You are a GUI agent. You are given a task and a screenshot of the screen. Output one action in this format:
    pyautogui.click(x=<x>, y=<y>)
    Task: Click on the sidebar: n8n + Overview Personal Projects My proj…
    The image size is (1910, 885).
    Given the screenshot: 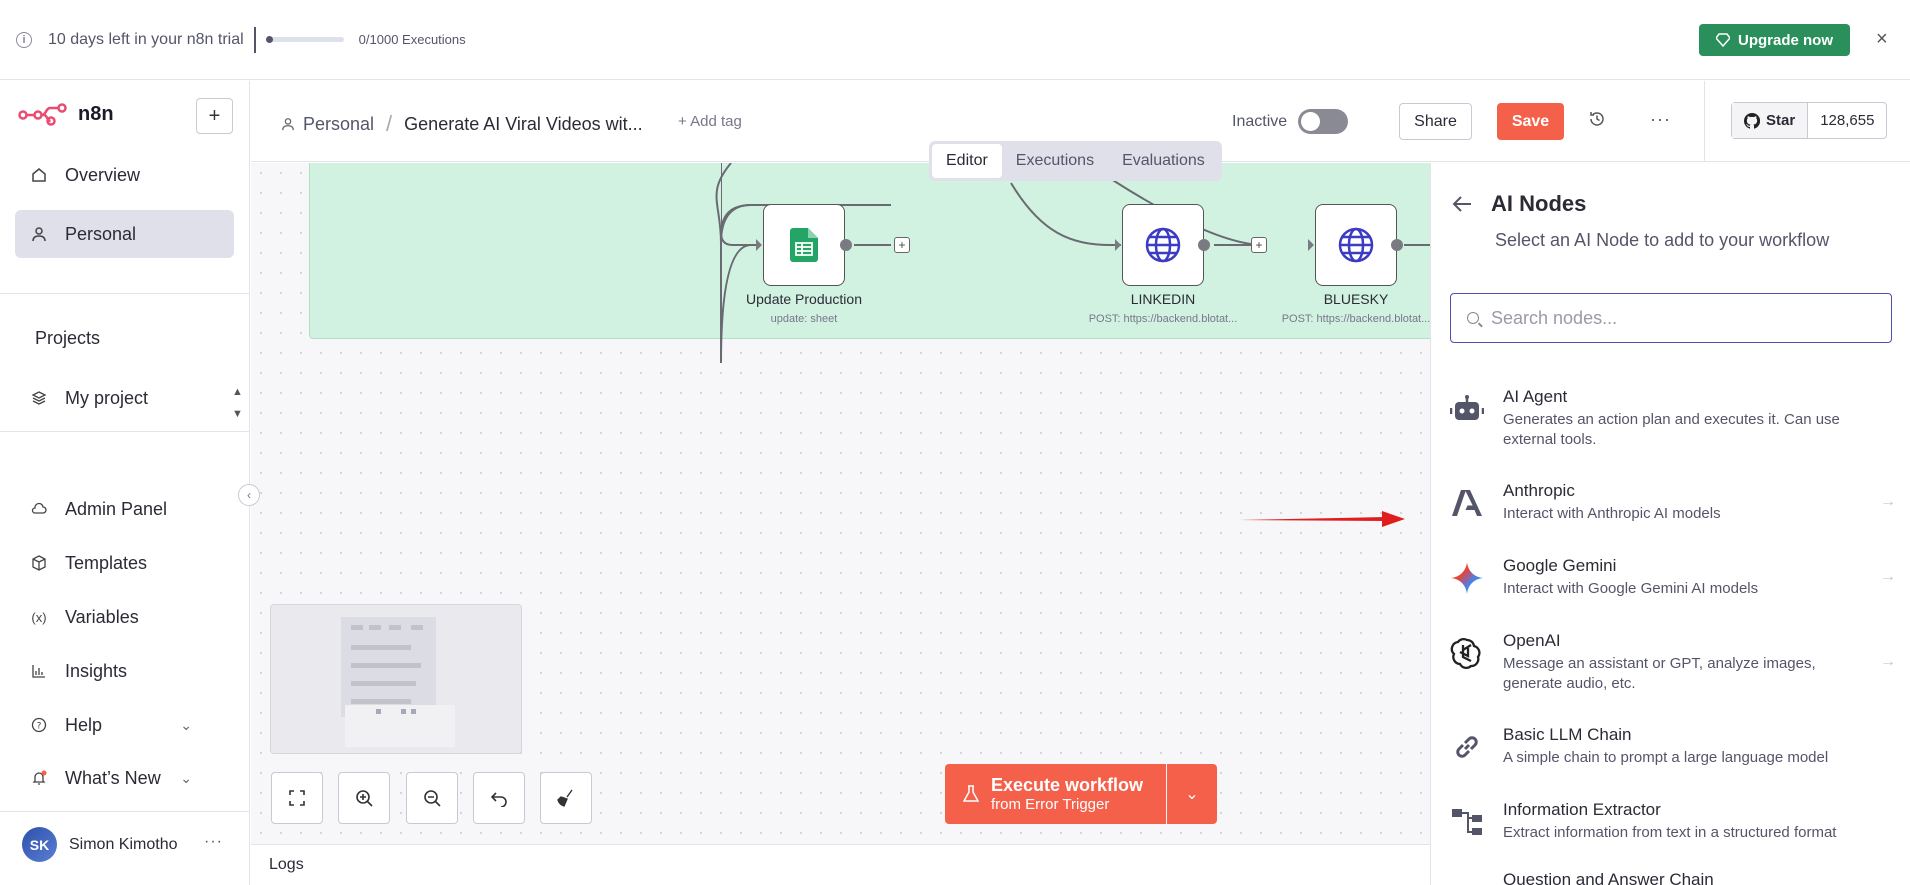 What is the action you would take?
    pyautogui.click(x=125, y=483)
    